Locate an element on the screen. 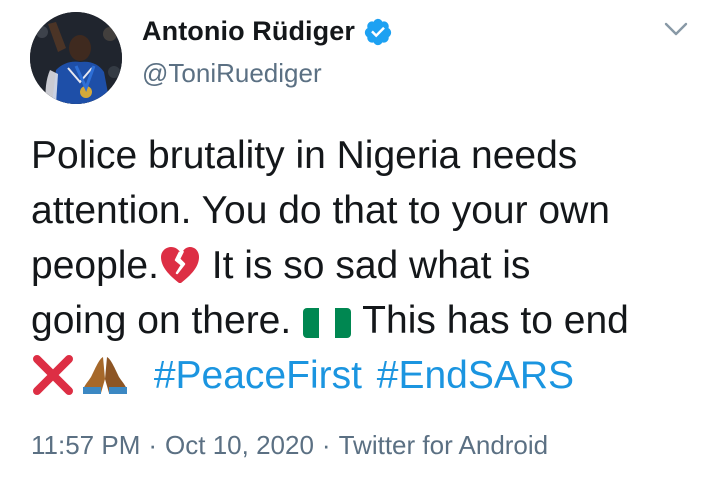 This screenshot has height=489, width=720. tweet-line: #PeaceFirst #EndSARS is located at coordinates (361, 375).